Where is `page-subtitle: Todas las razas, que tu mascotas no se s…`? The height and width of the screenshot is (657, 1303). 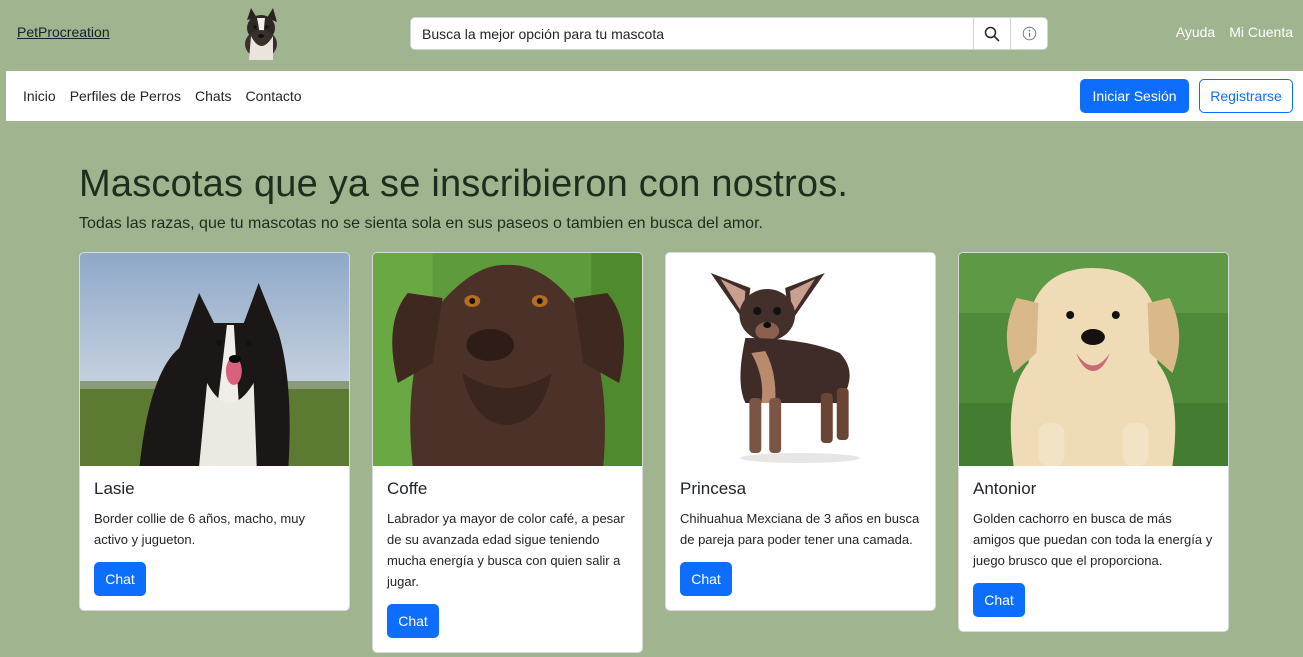 page-subtitle: Todas las razas, que tu mascotas no se s… is located at coordinates (421, 223).